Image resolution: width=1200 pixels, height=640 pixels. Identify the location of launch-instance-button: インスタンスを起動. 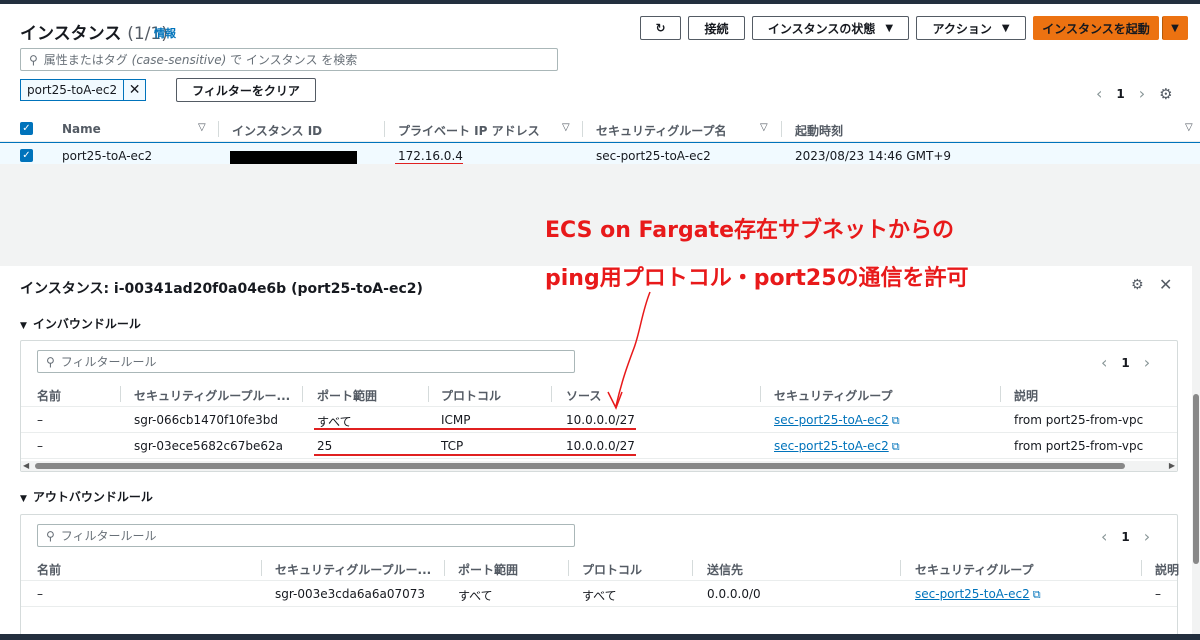
(1096, 28).